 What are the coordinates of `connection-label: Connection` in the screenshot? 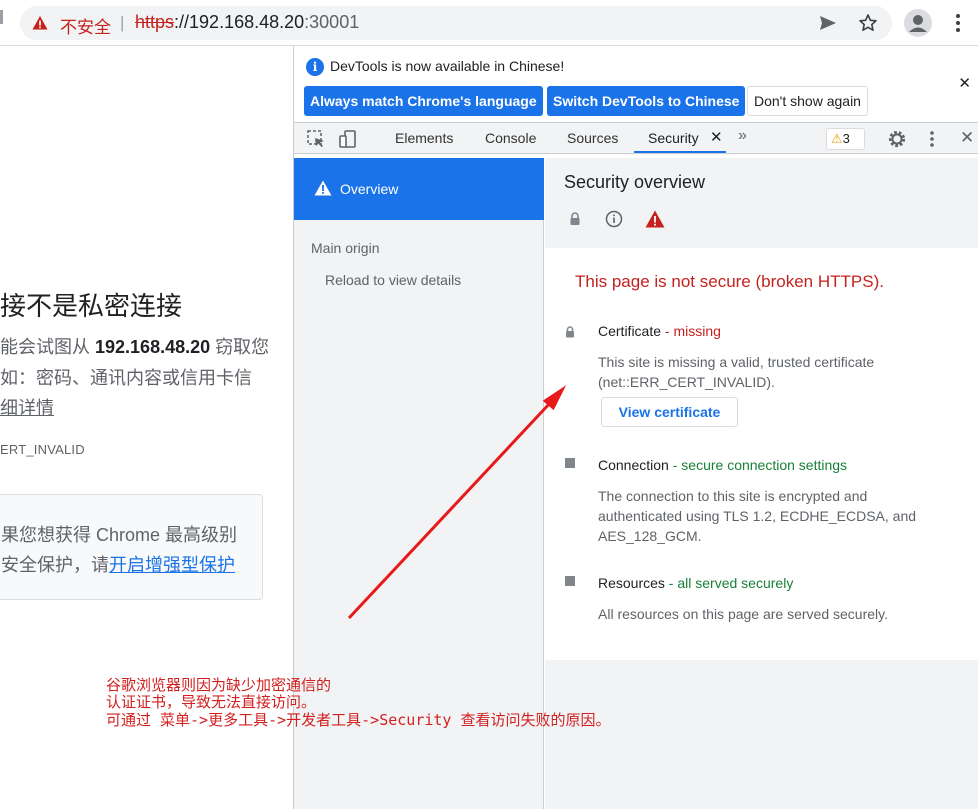 It's located at (633, 465).